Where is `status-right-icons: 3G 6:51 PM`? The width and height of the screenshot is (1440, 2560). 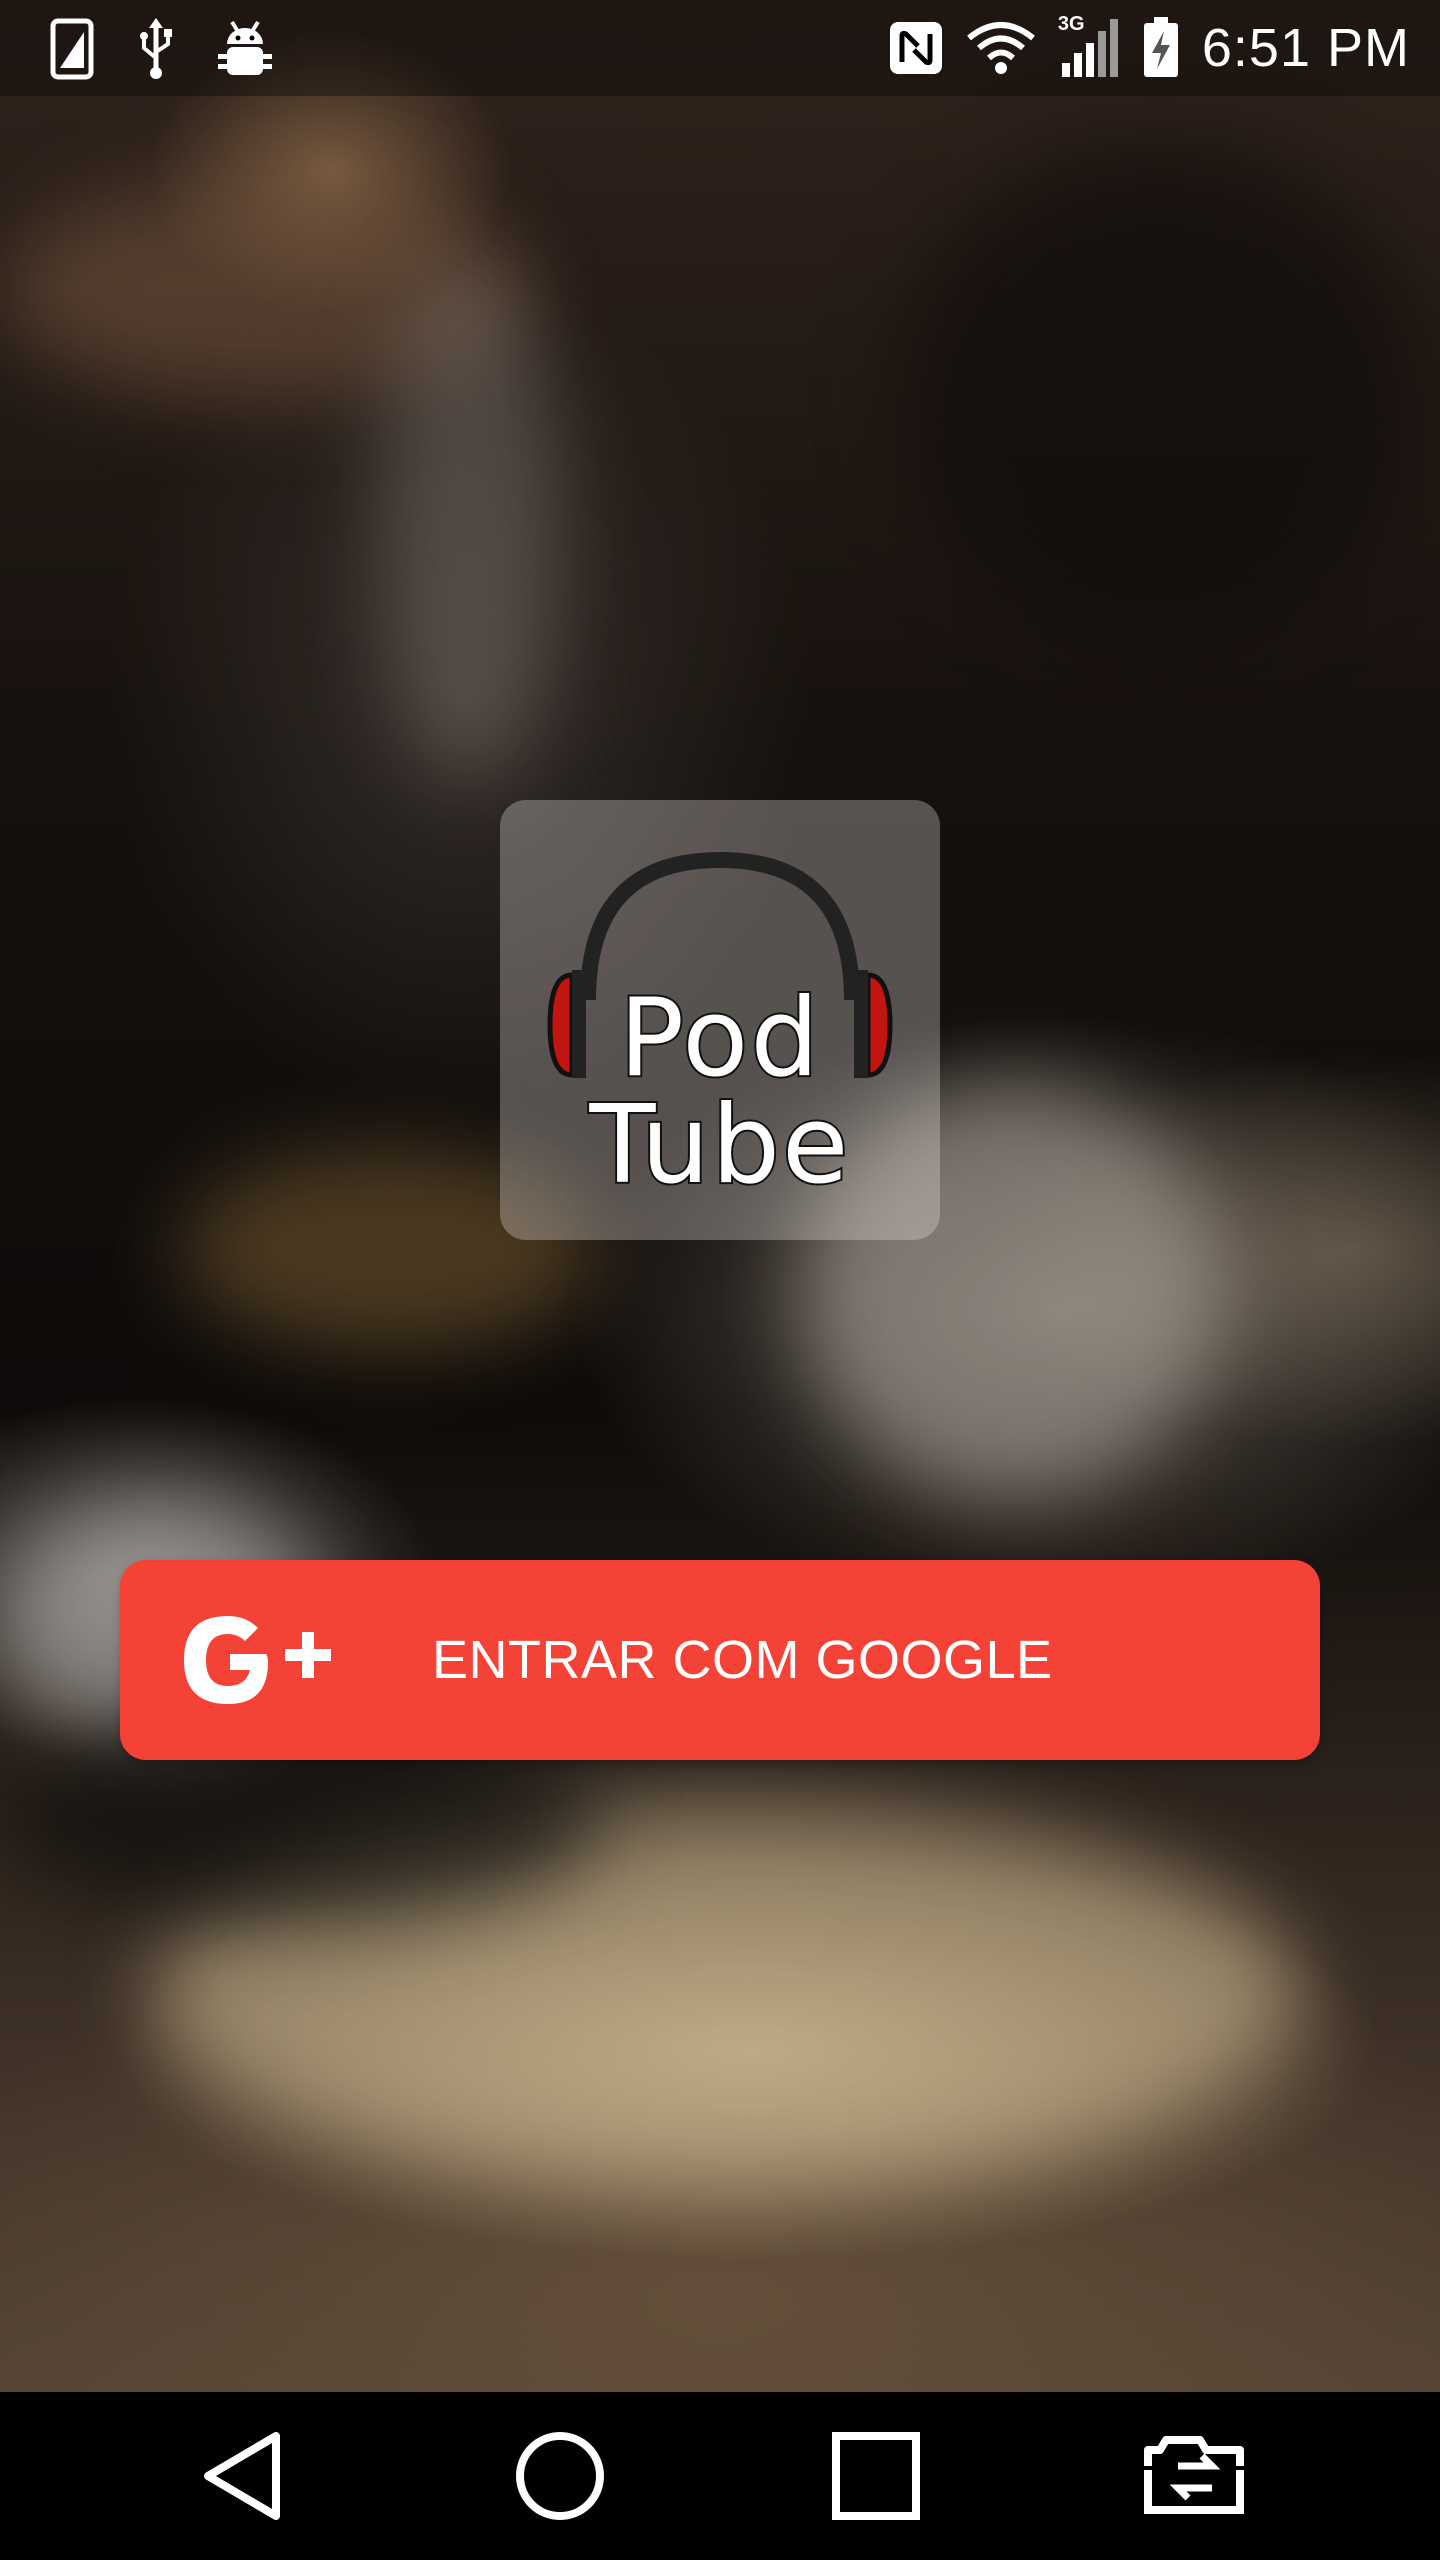
status-right-icons: 3G 6:51 PM is located at coordinates (1149, 48).